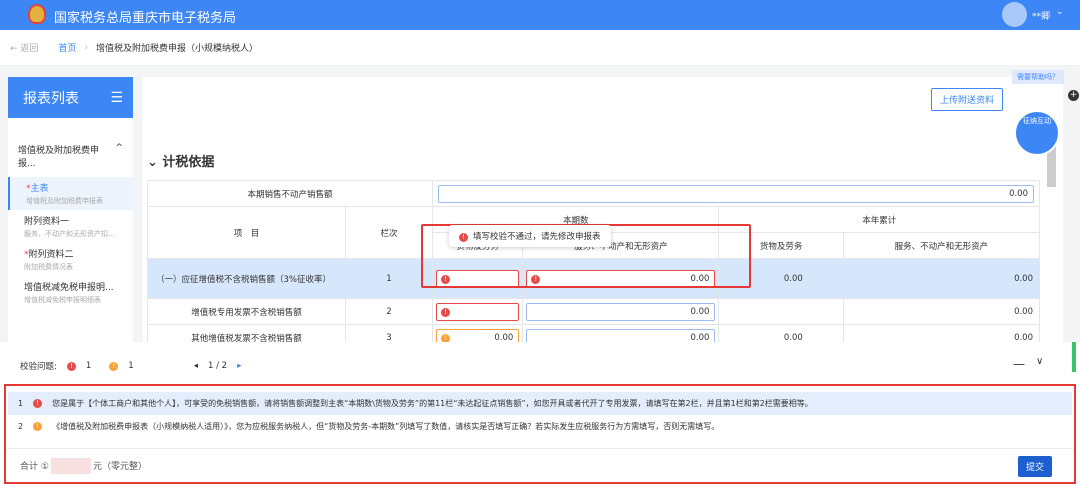 The height and width of the screenshot is (484, 1080). I want to click on breadcrumb: ← 返回 首页 › 增值税及附加税费申报（小规模纳税人）, so click(540, 47).